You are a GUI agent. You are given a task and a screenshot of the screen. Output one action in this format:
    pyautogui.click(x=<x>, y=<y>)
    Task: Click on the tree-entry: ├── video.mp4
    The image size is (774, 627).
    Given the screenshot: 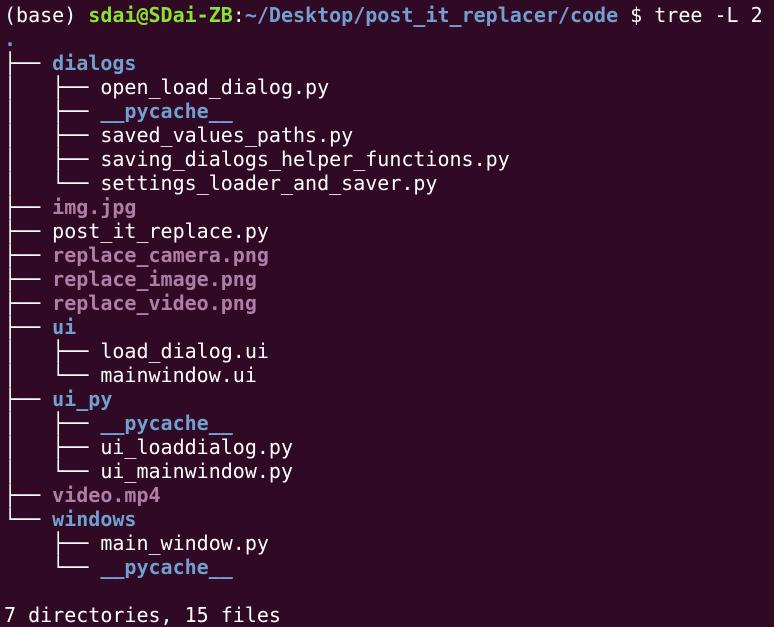 What is the action you would take?
    pyautogui.click(x=389, y=495)
    